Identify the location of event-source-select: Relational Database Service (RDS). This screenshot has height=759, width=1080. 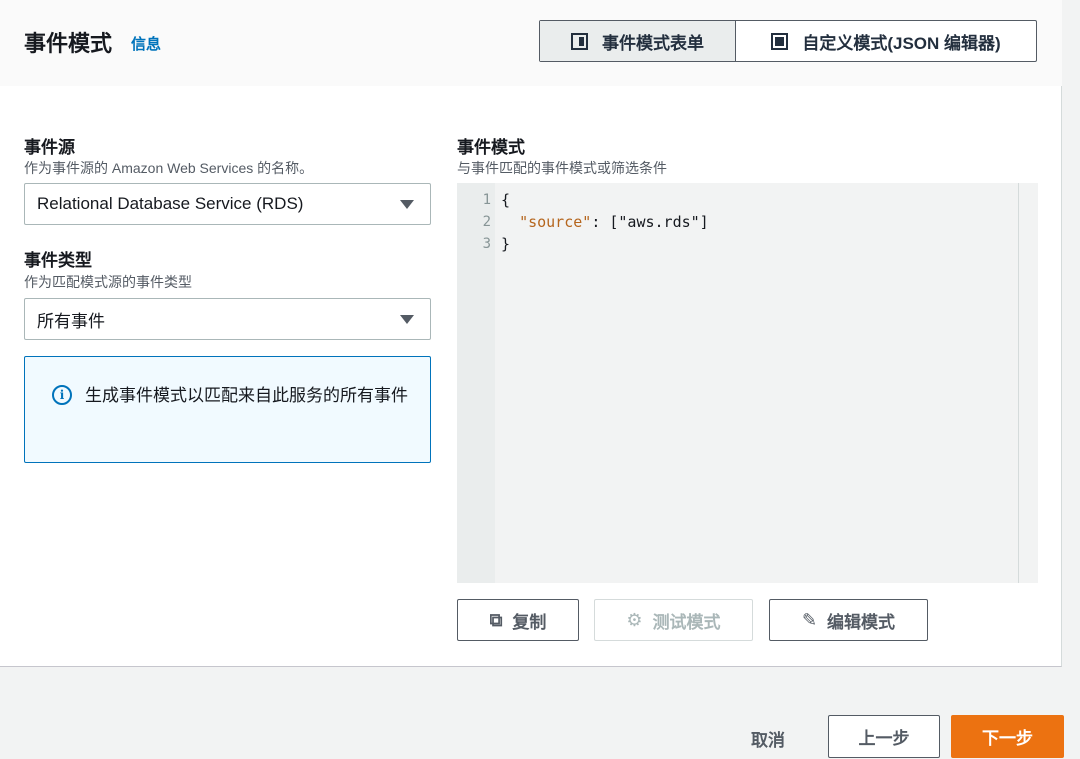
(227, 204).